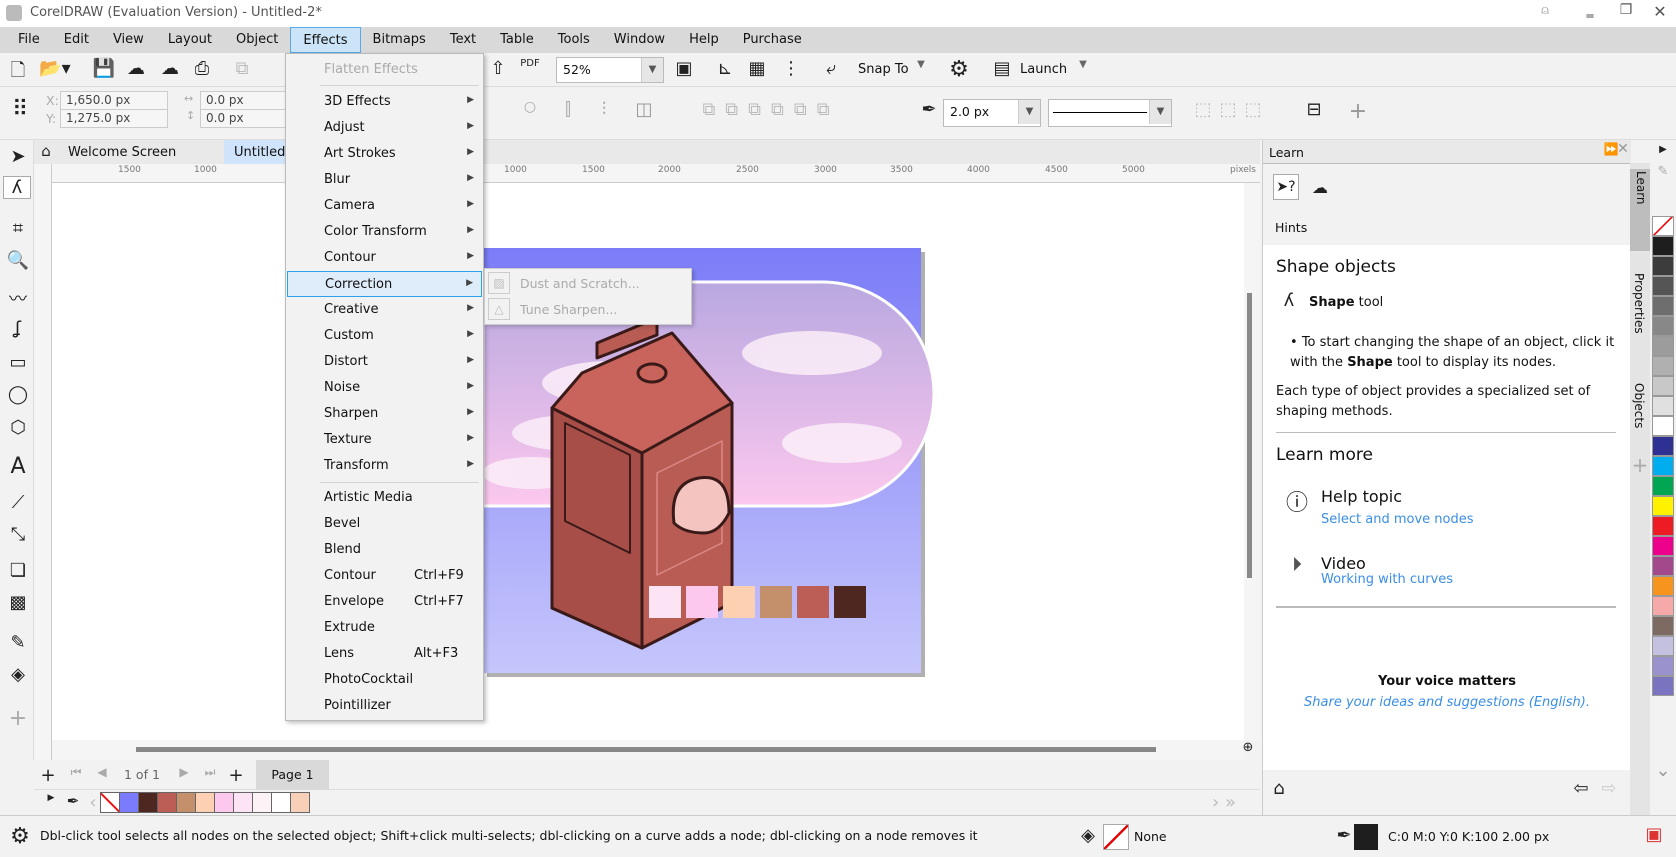 This screenshot has width=1676, height=857. What do you see at coordinates (170, 68) in the screenshot?
I see `upload-cloud-icon: ☁` at bounding box center [170, 68].